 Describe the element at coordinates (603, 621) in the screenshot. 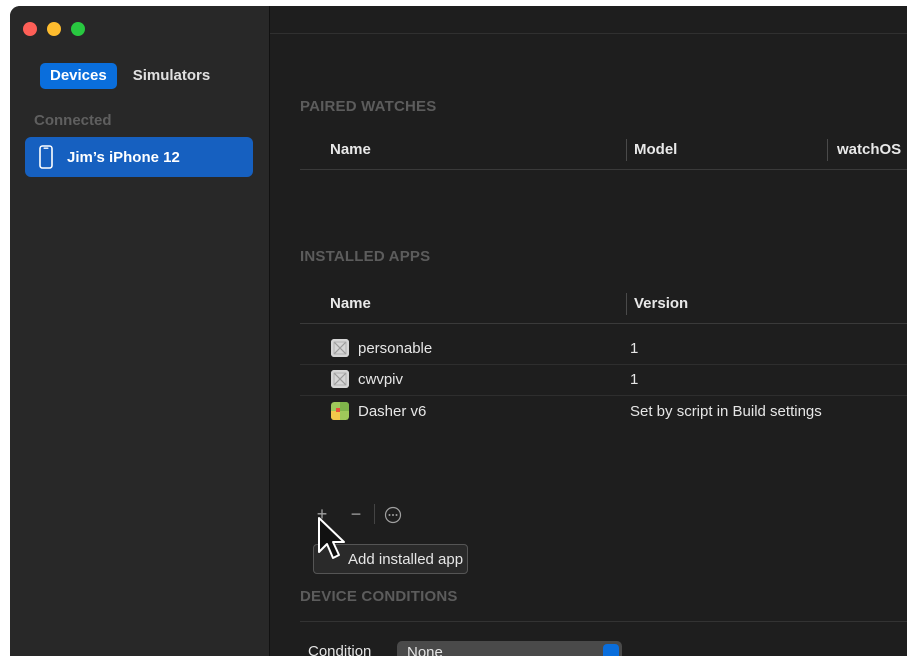

I see `section-divider` at that location.